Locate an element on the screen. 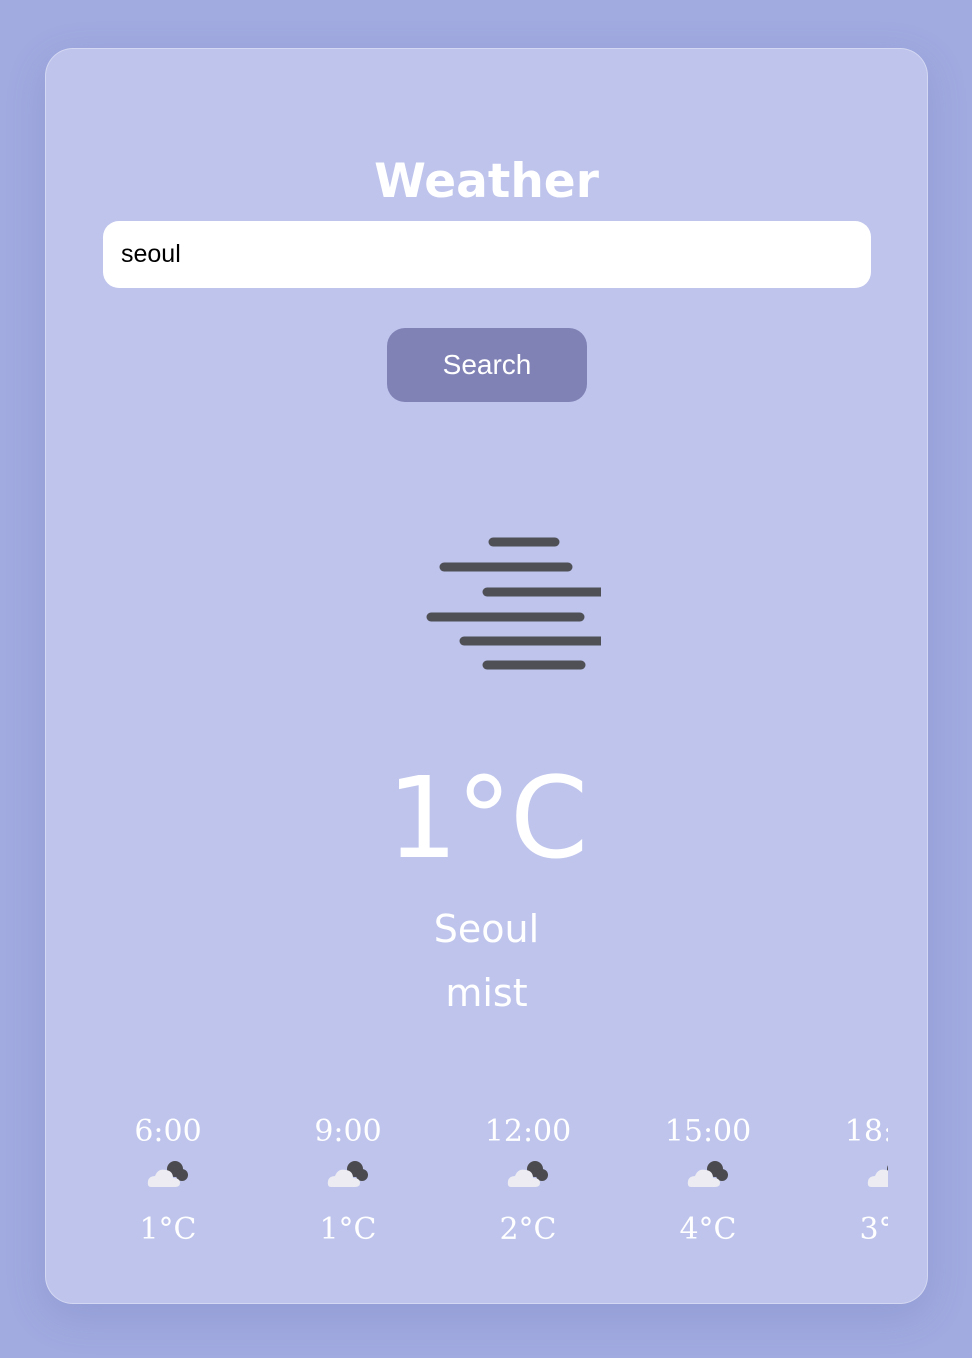 The image size is (972, 1358). weather-description: mist is located at coordinates (486, 993).